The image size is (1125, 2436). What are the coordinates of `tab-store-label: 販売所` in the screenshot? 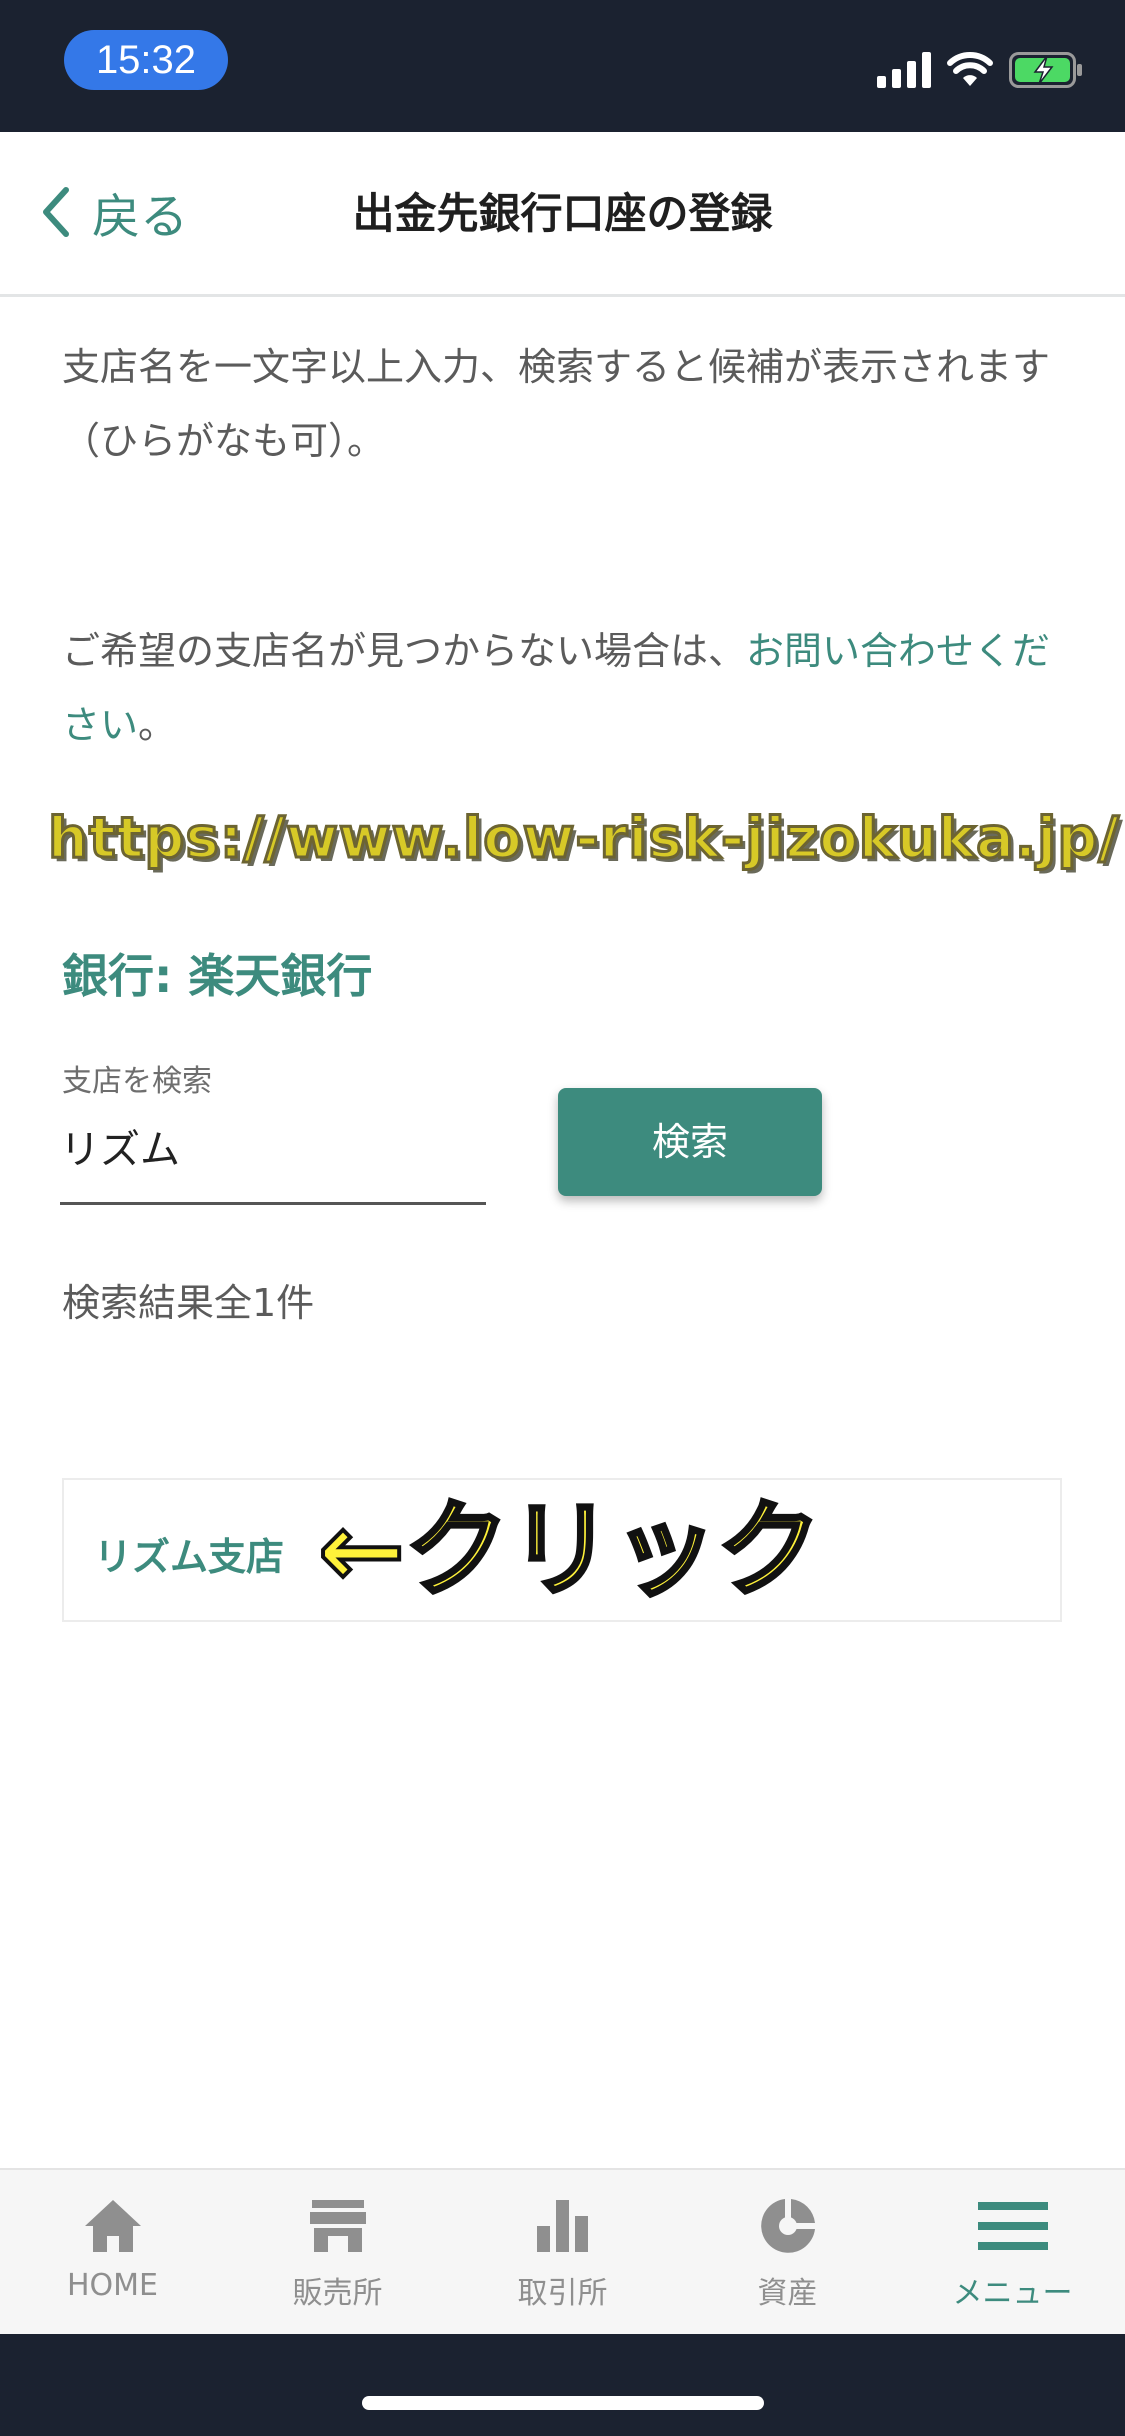 It's located at (337, 2293).